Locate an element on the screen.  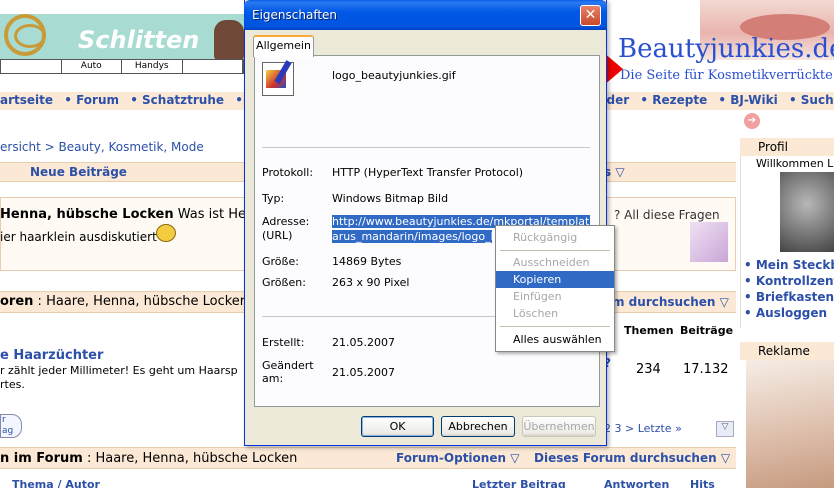
apply-button: Übernehmen is located at coordinates (559, 426).